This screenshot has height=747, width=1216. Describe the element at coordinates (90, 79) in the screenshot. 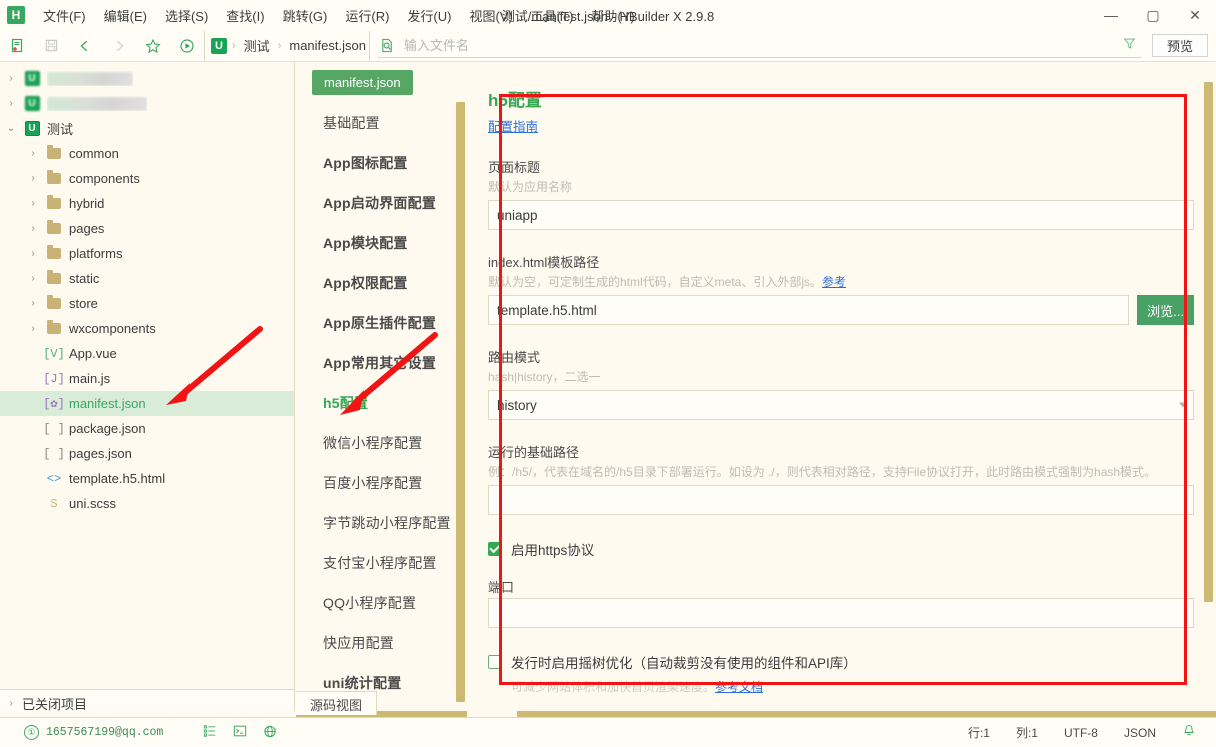

I see `tree-row-label` at that location.